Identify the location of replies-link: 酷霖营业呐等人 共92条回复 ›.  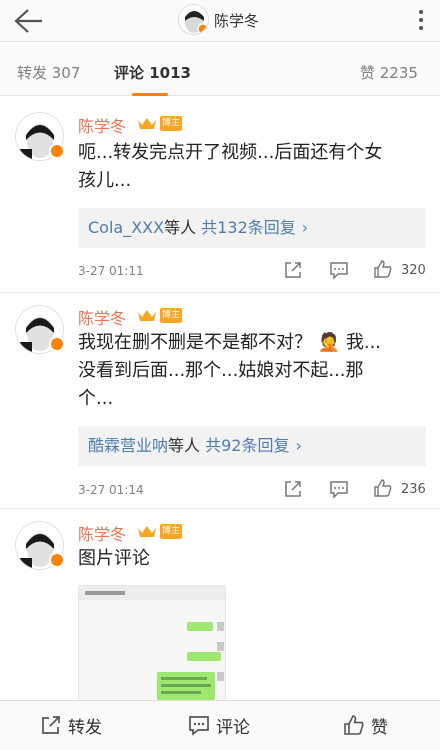
(252, 446).